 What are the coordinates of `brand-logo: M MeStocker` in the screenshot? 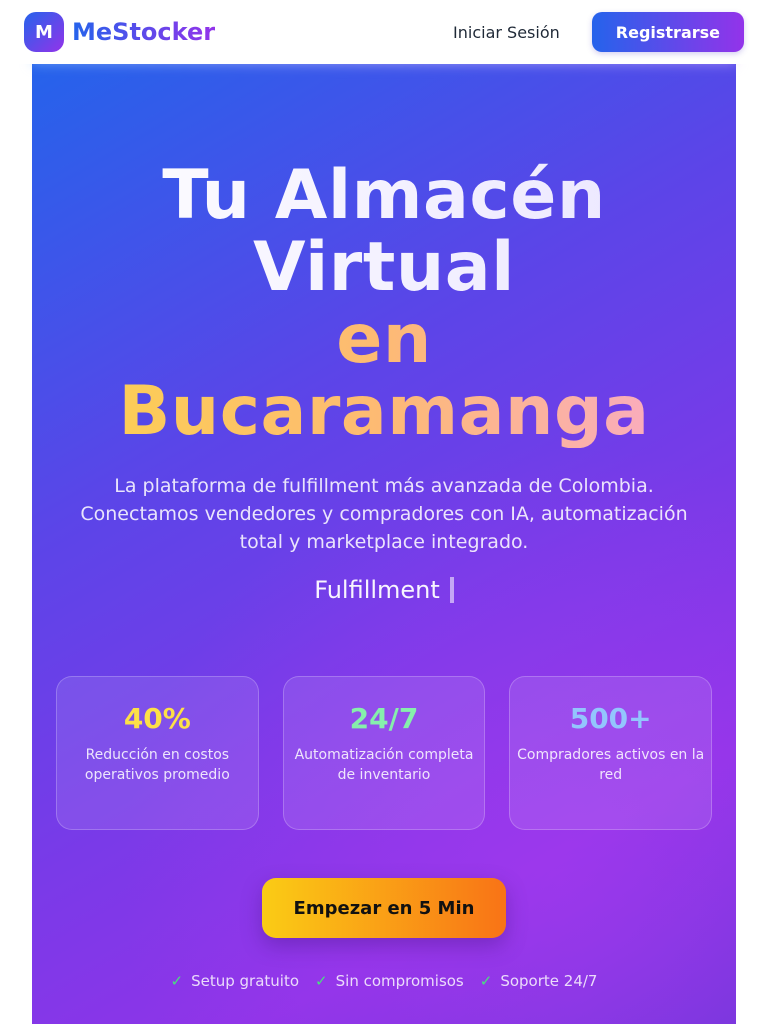 It's located at (119, 32).